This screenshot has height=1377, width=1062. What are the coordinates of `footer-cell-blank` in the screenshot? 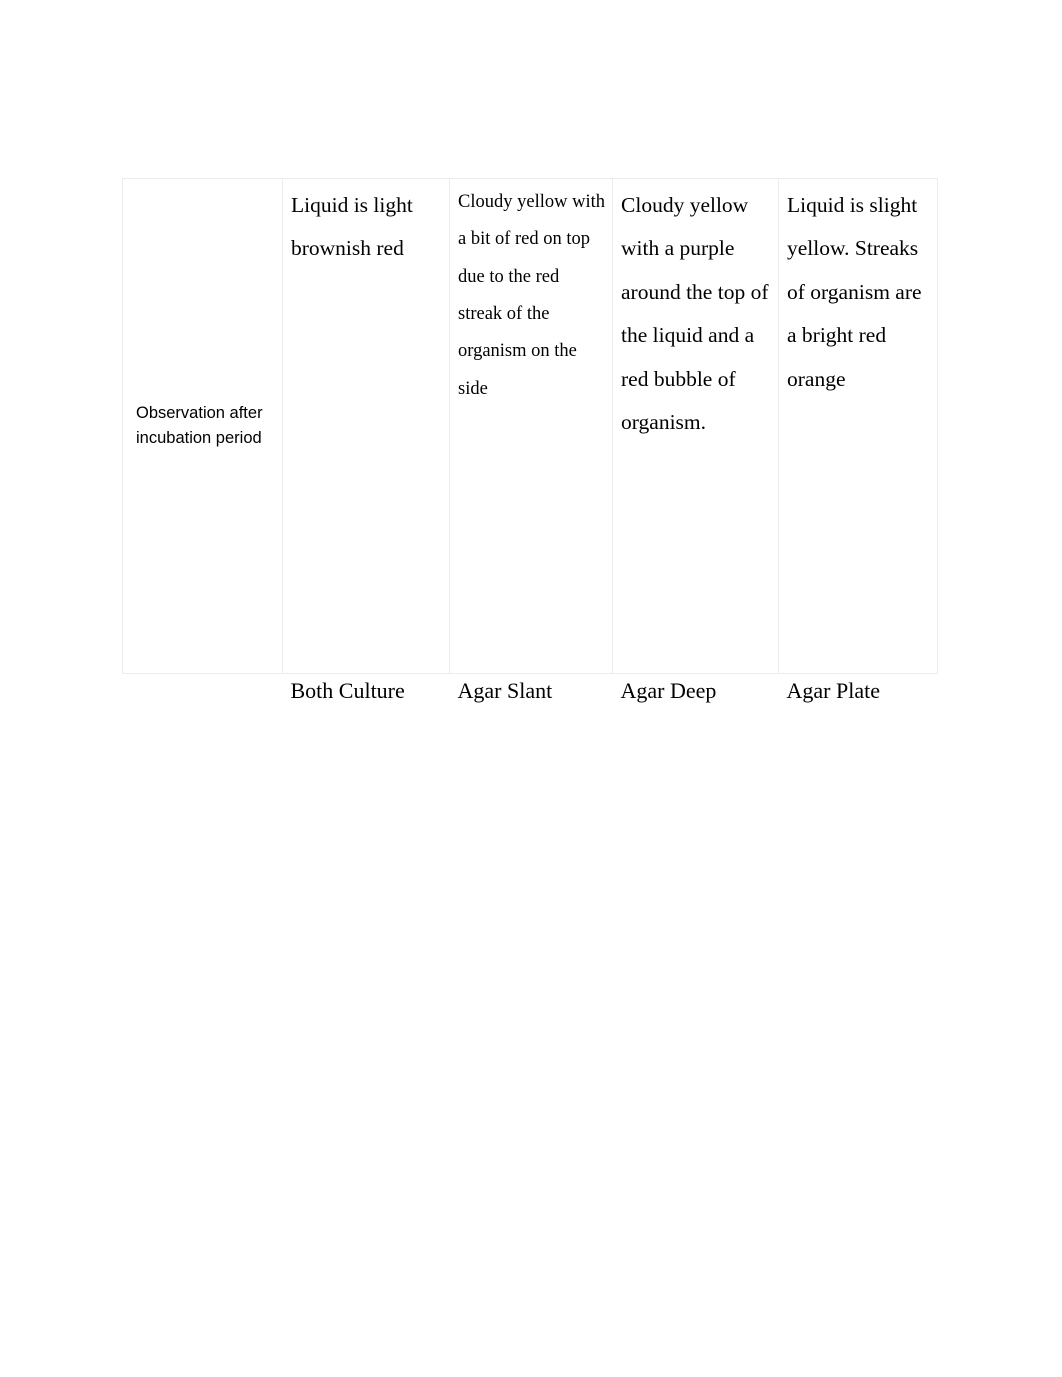 It's located at (203, 694).